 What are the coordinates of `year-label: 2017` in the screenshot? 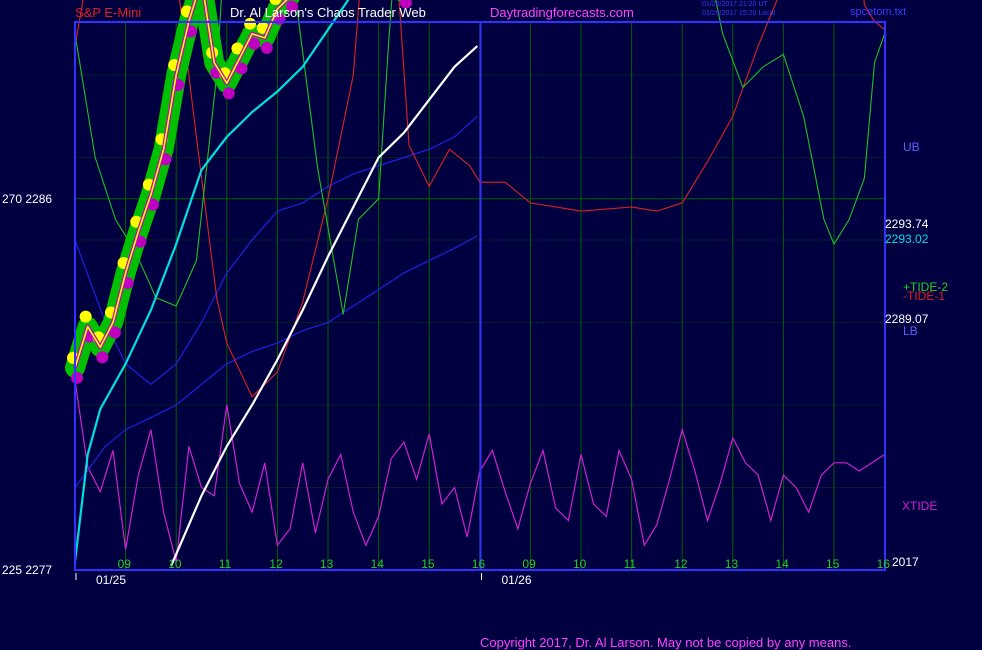 It's located at (905, 562).